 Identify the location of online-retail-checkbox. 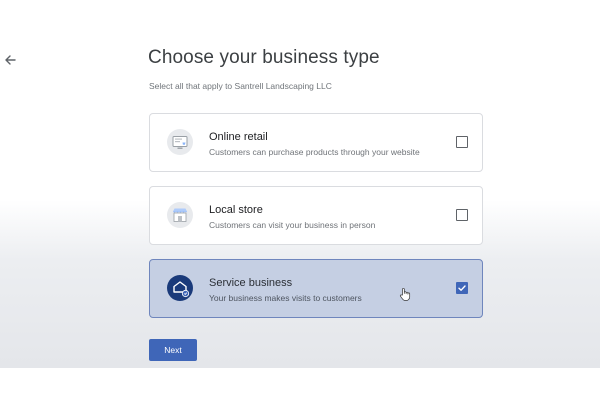
(462, 142).